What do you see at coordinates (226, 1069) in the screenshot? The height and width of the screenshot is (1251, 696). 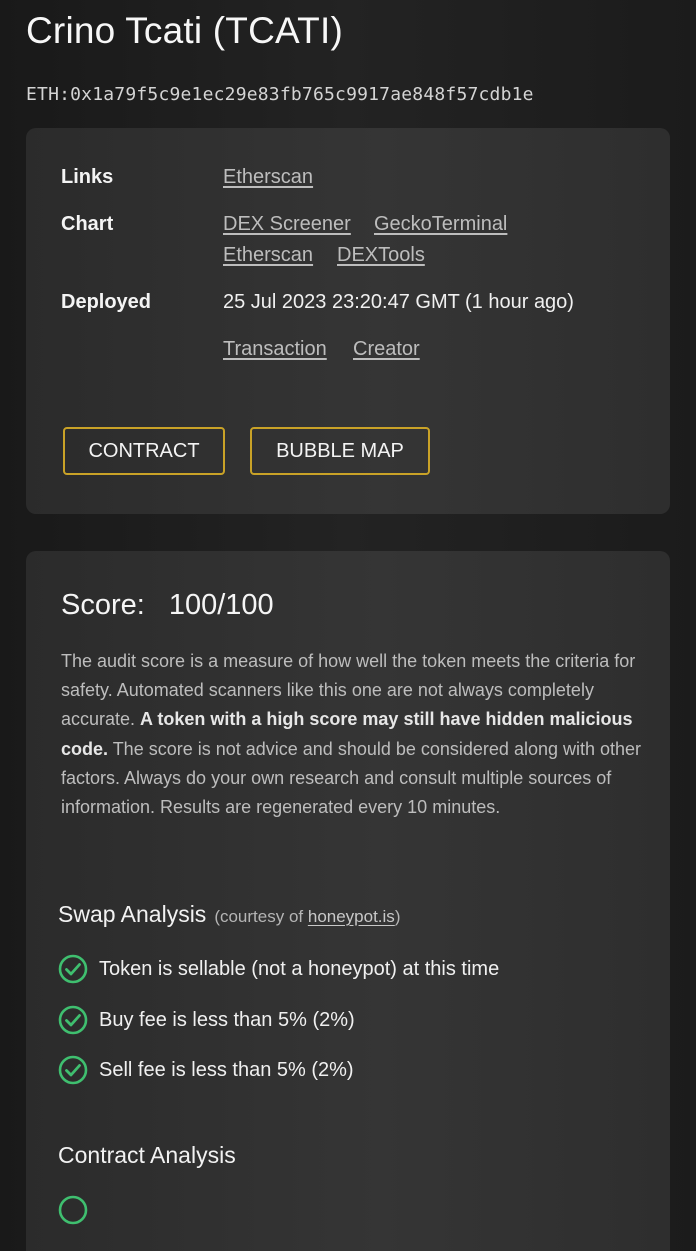 I see `swap-check-text: Sell fee is less than 5% (2%)` at bounding box center [226, 1069].